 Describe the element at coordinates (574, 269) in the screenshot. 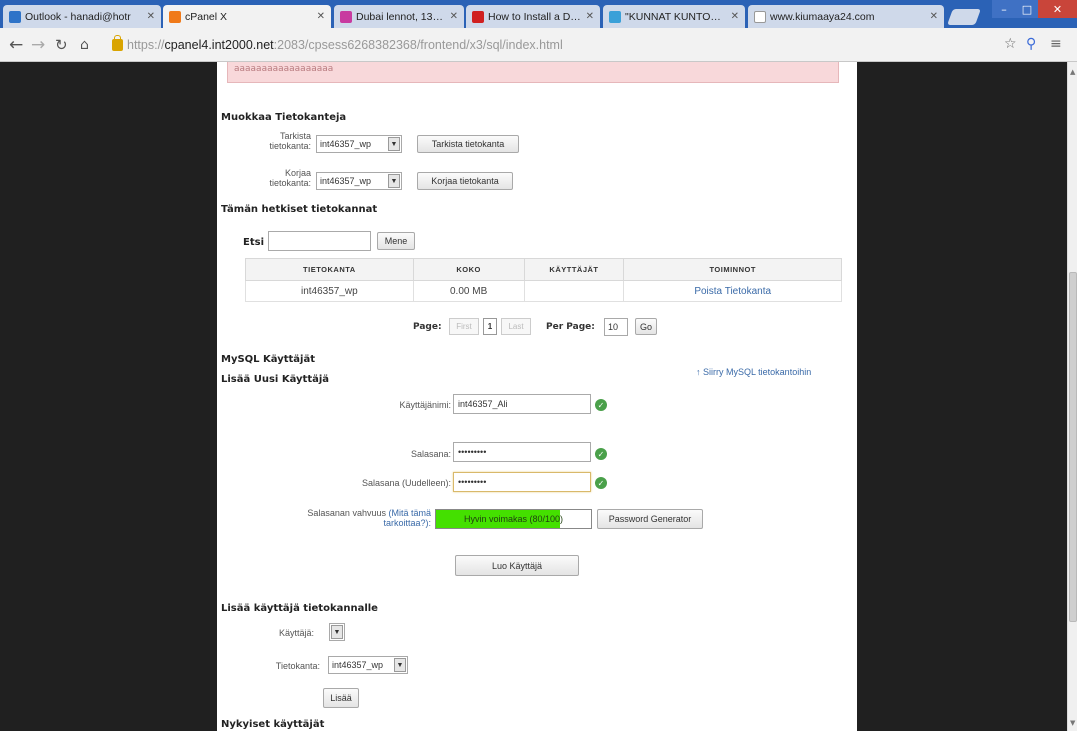

I see `col-header-users: Käyttäjät` at that location.